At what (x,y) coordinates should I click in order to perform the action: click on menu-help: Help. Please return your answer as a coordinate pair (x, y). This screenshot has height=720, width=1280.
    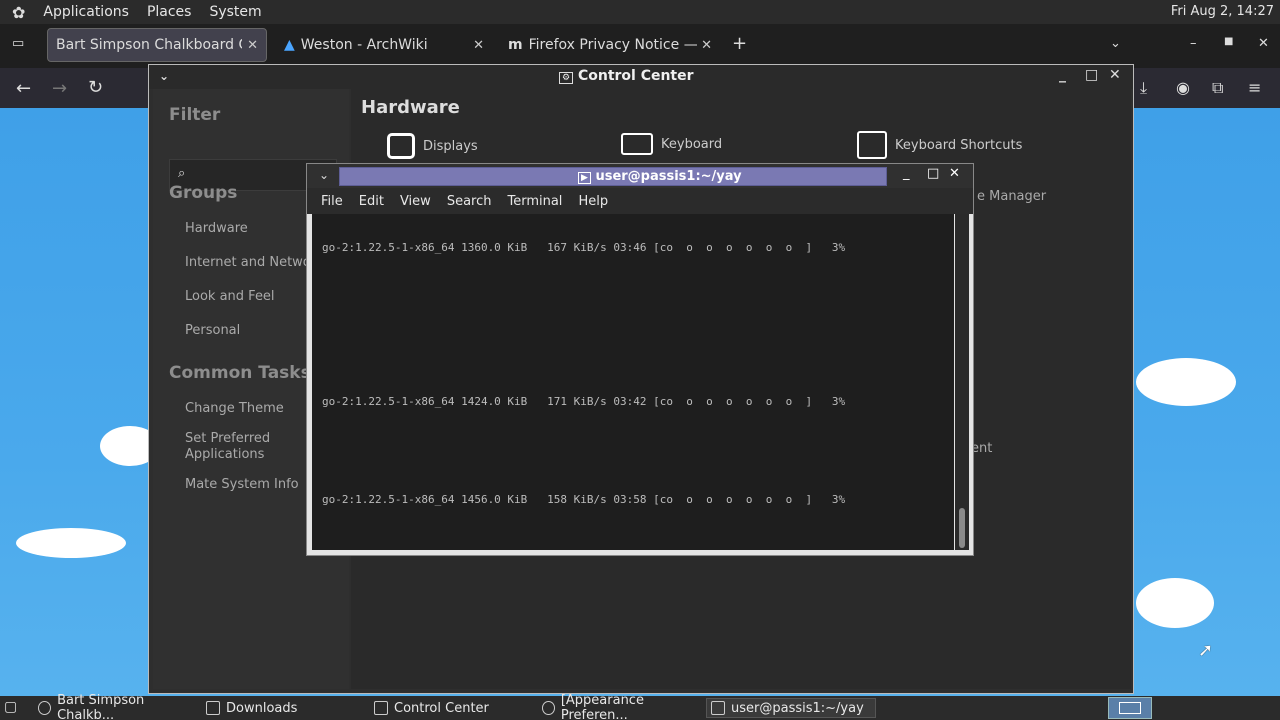
    Looking at the image, I should click on (593, 201).